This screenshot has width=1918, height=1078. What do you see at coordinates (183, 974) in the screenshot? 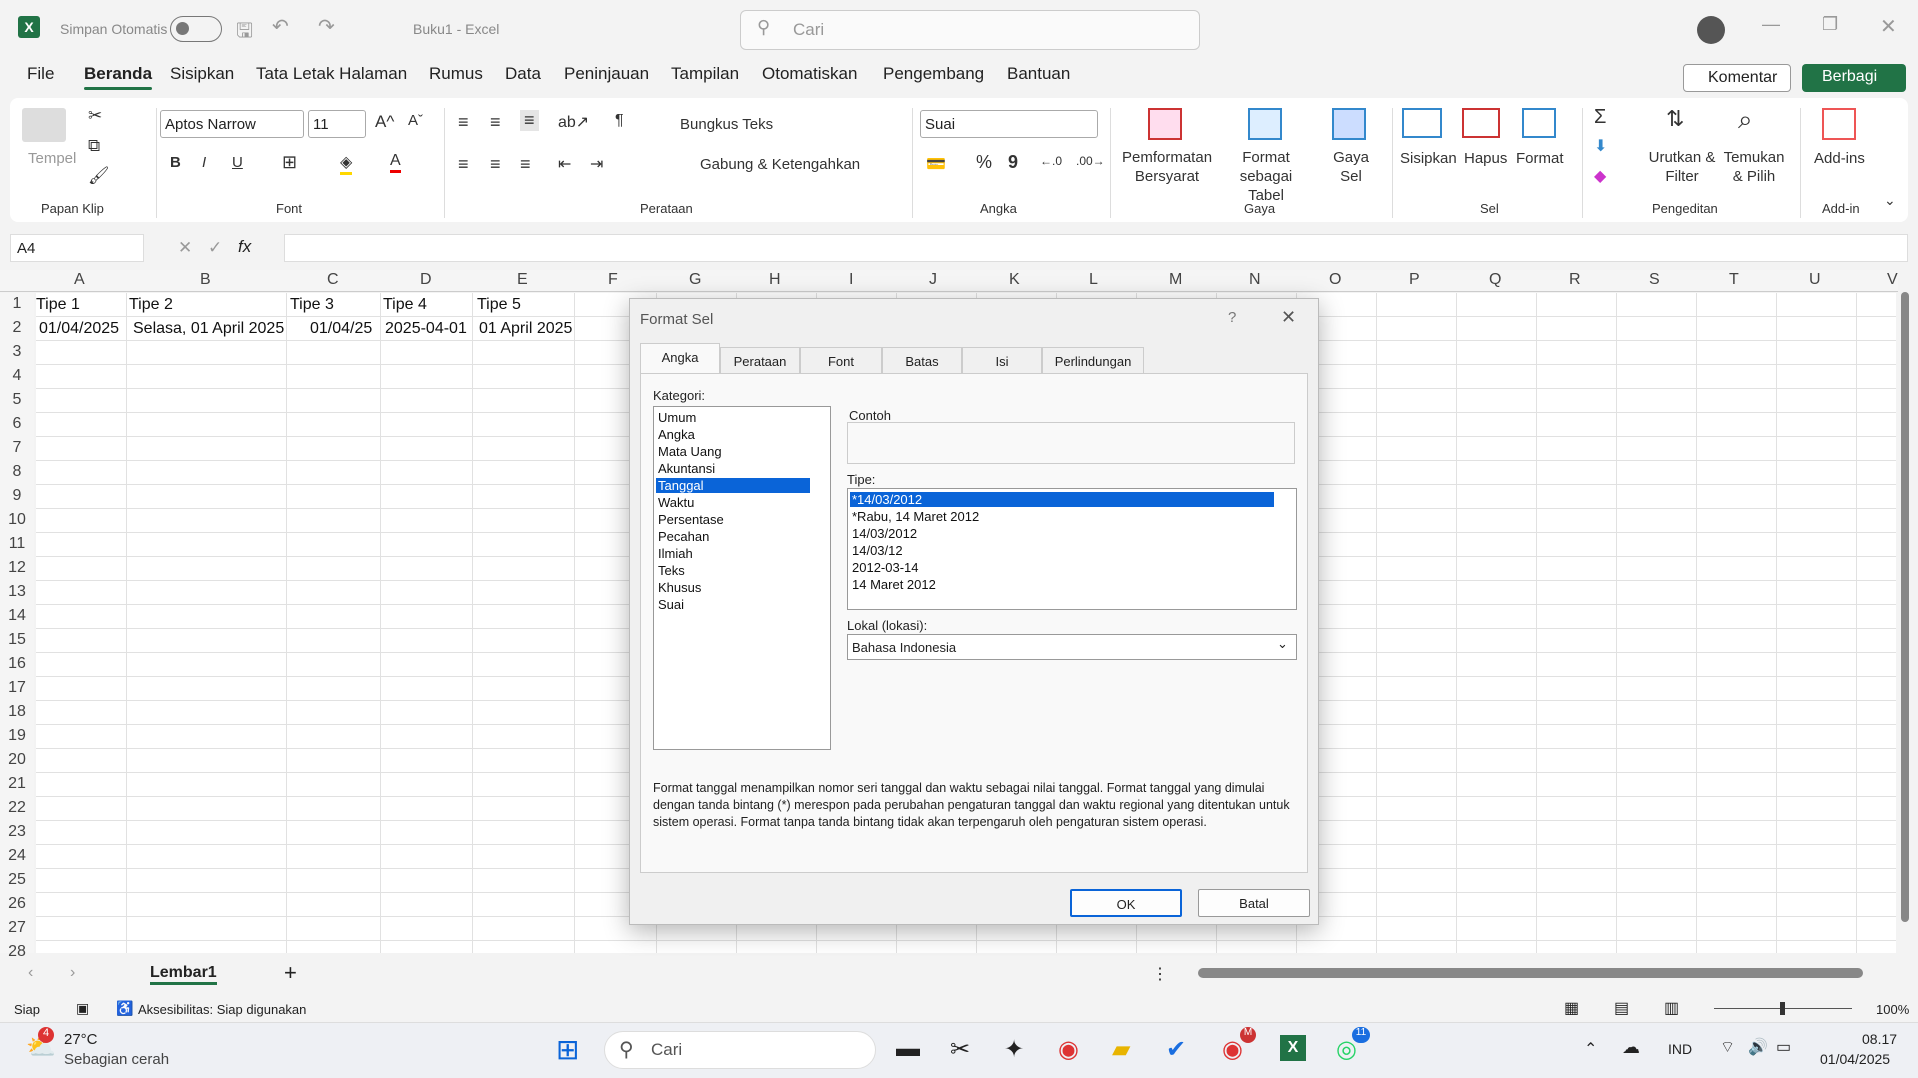
I see `sheet-tab-lembar1: Lembar1` at bounding box center [183, 974].